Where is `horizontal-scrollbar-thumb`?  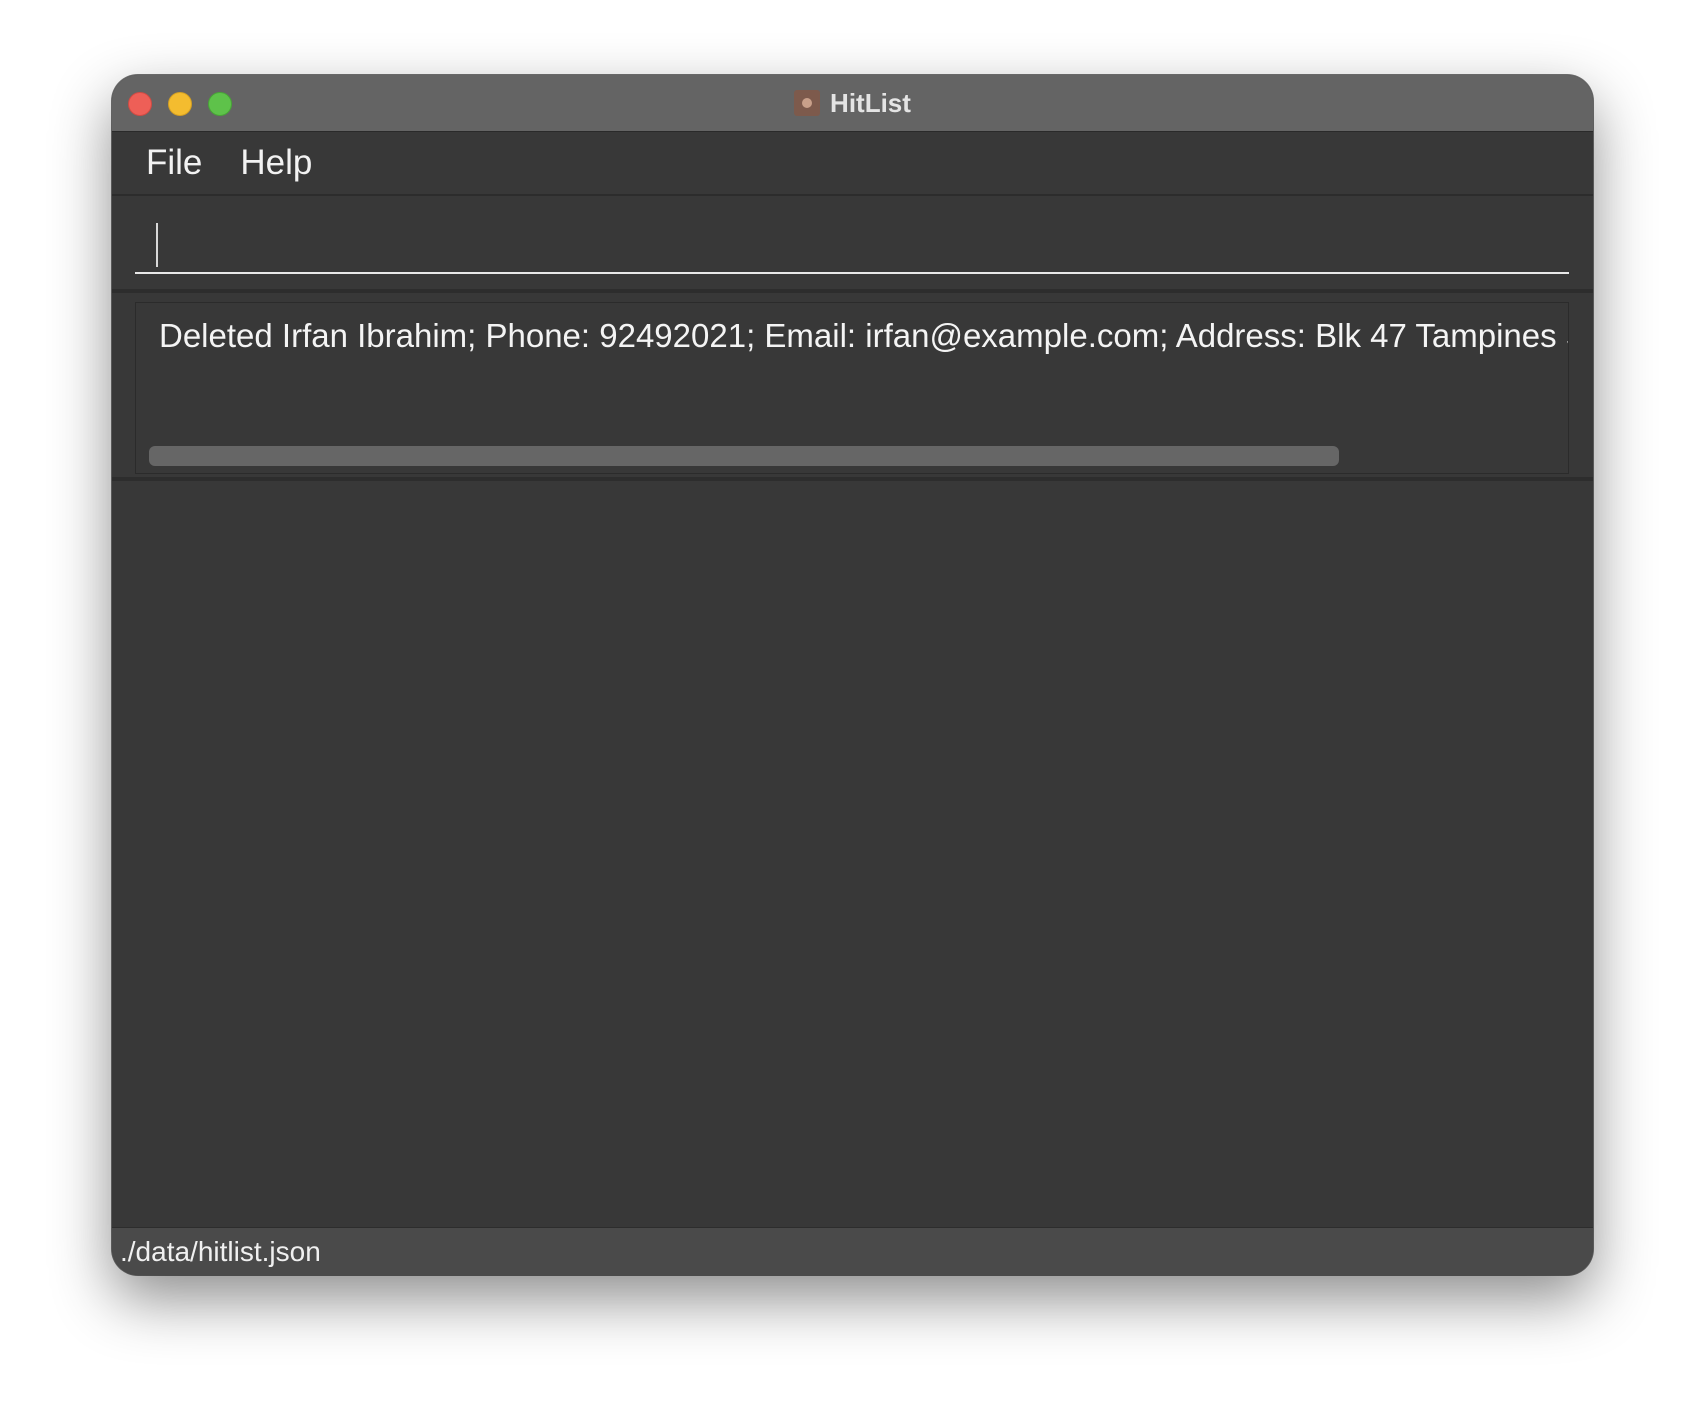 horizontal-scrollbar-thumb is located at coordinates (744, 456).